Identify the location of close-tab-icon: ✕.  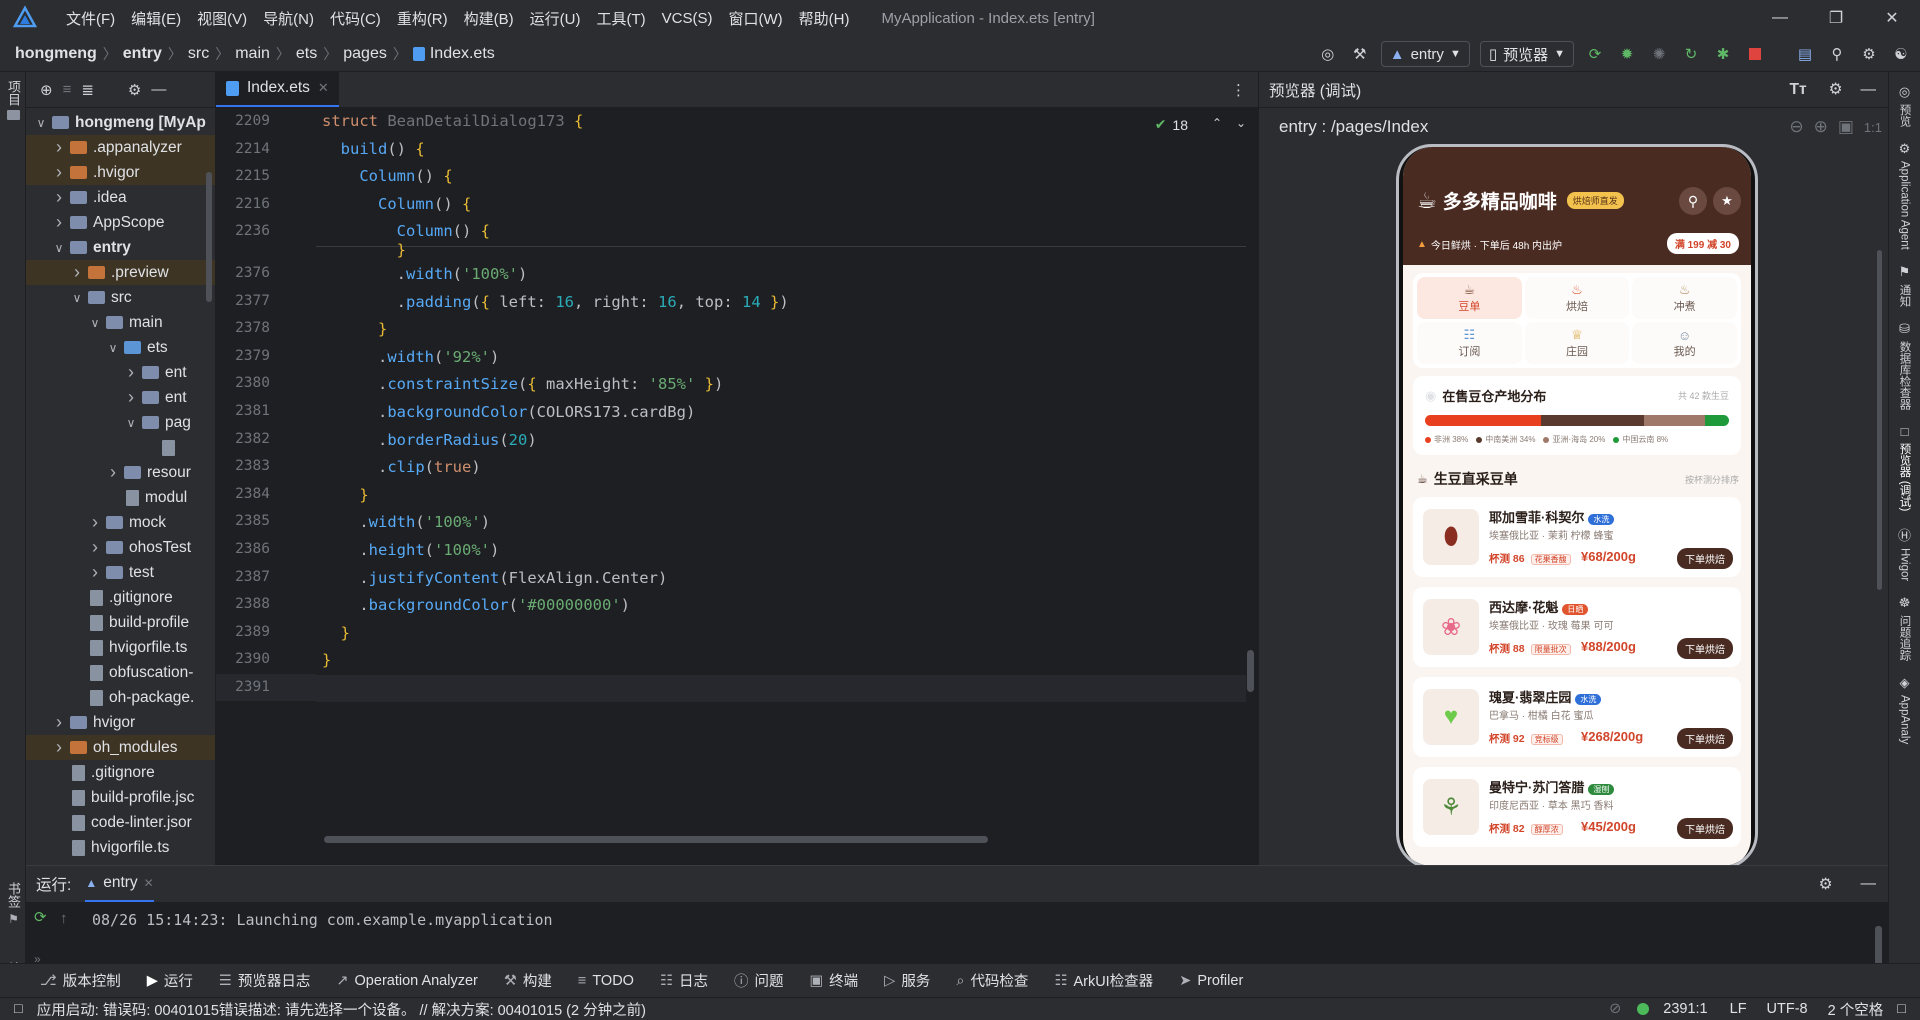
(149, 883).